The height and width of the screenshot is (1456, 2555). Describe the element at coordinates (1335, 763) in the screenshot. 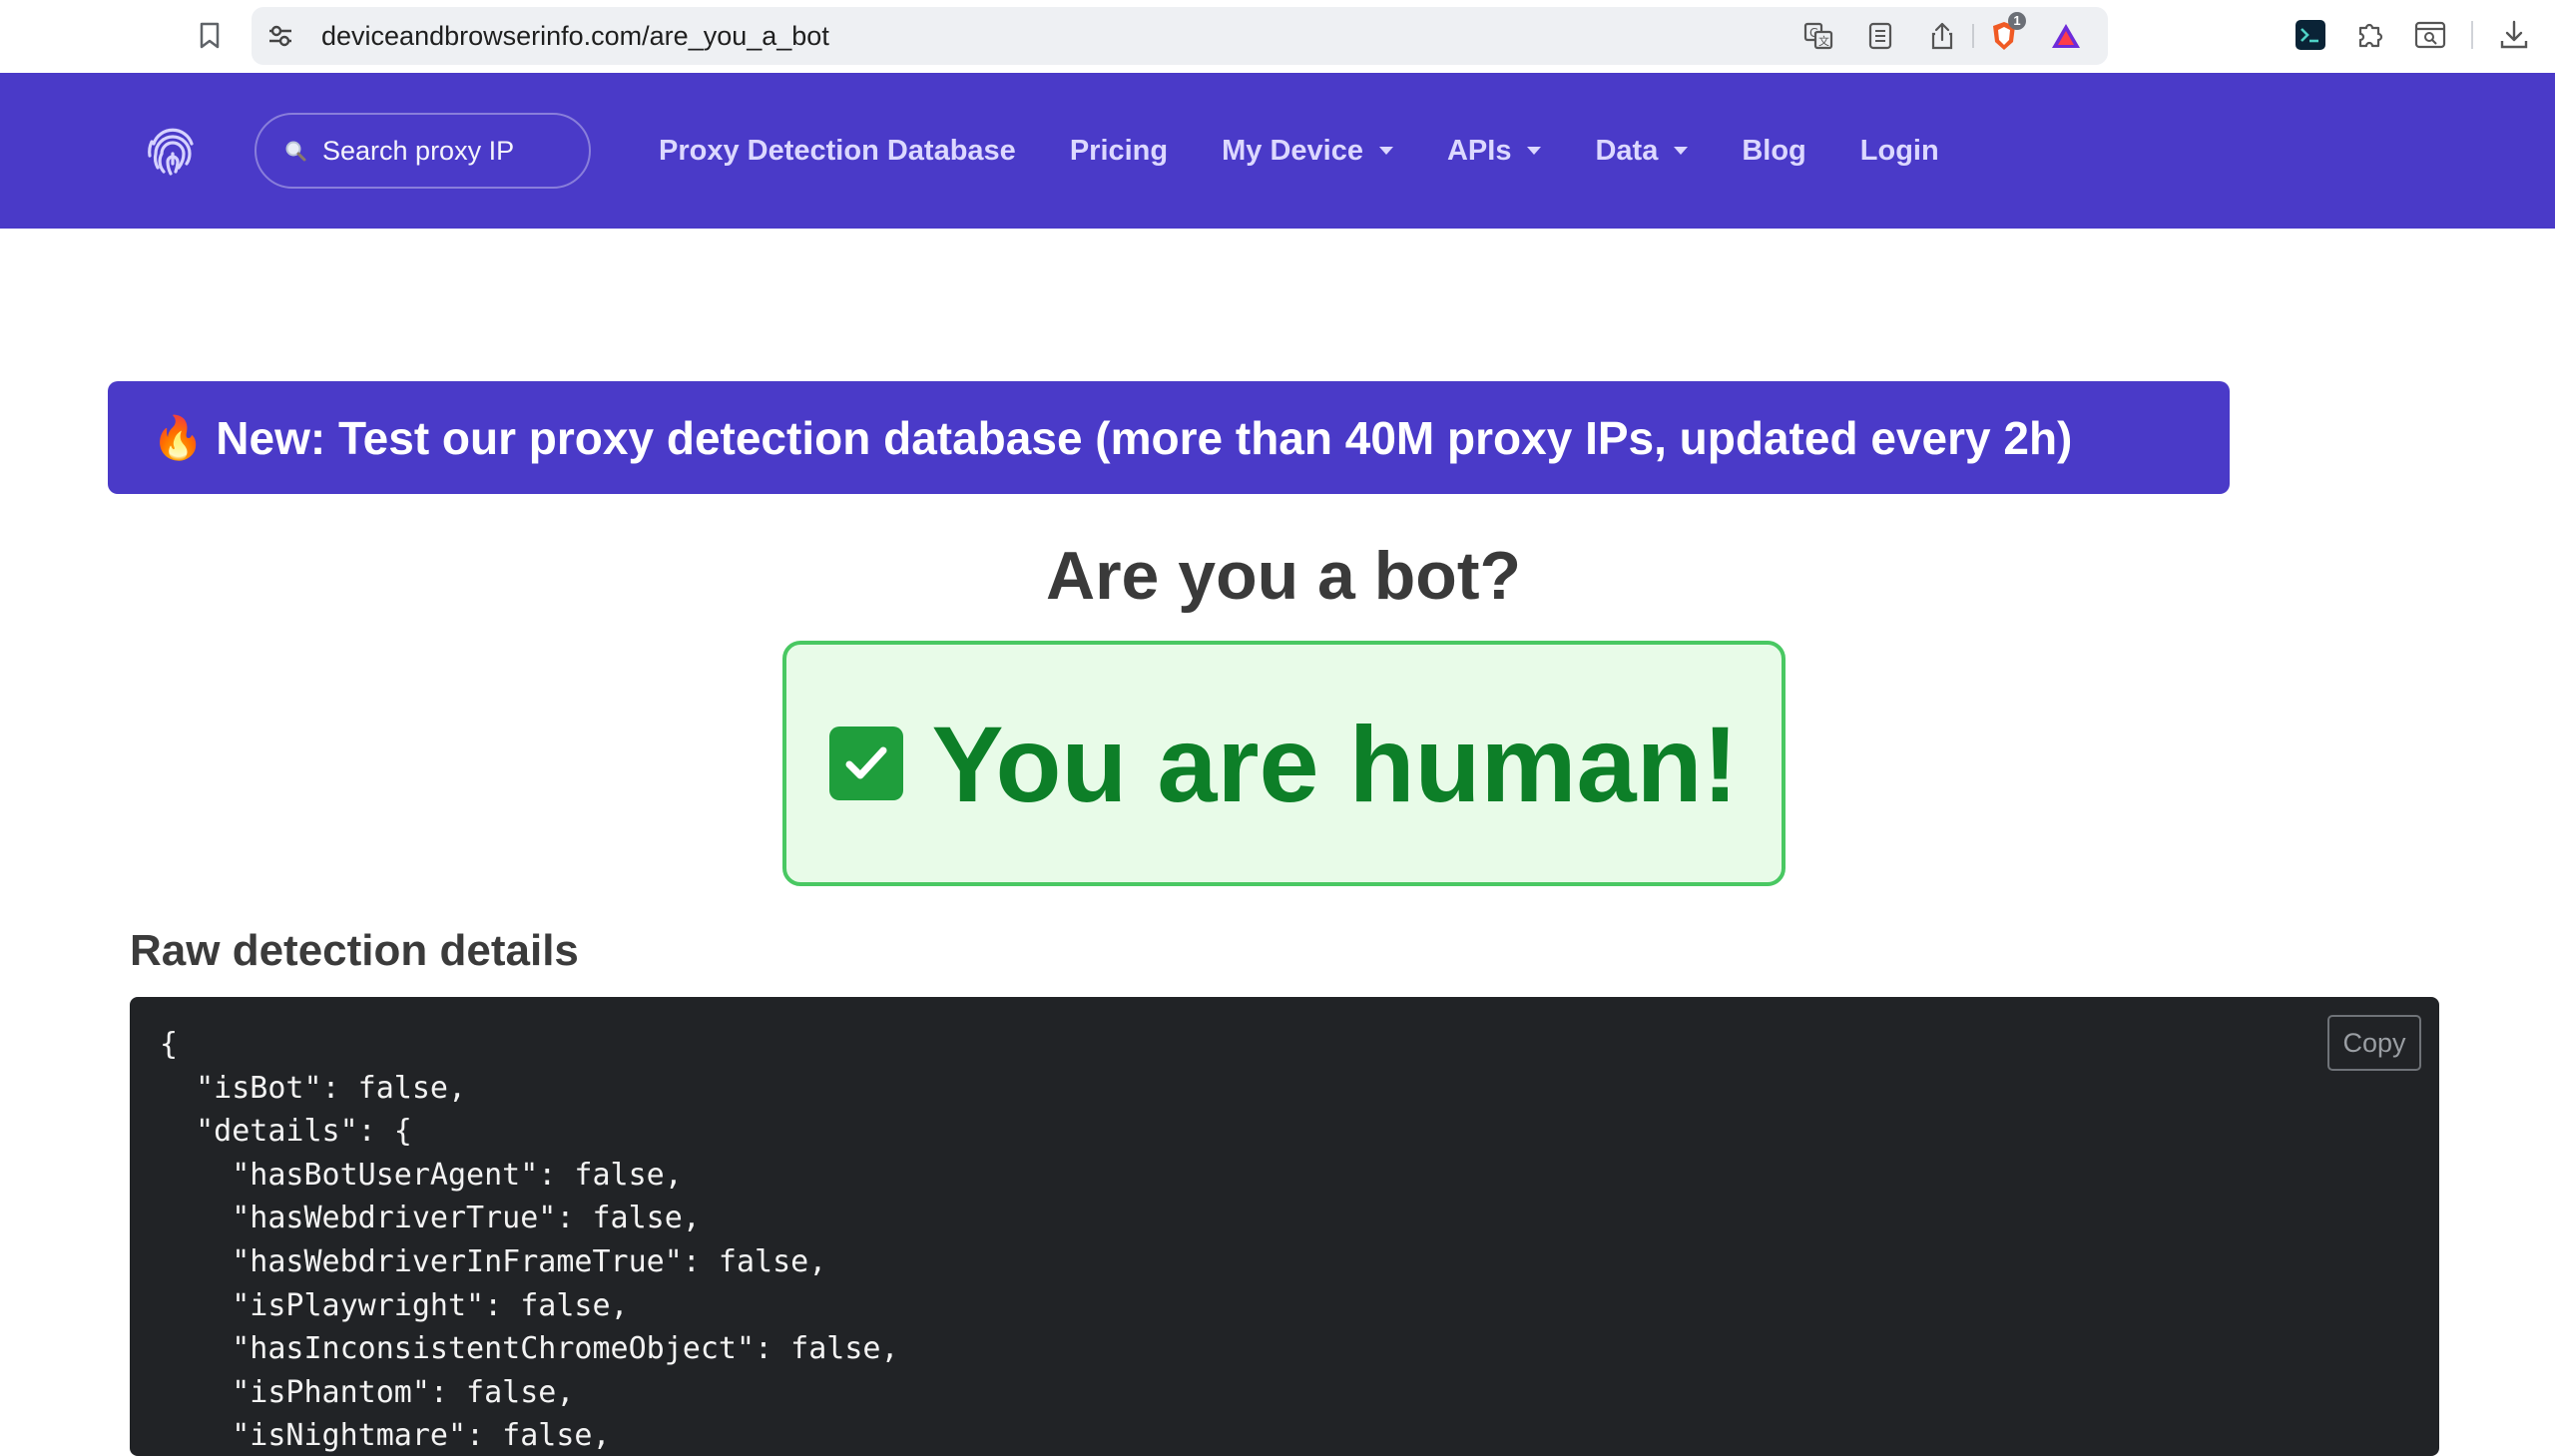

I see `result-text: You are human!` at that location.